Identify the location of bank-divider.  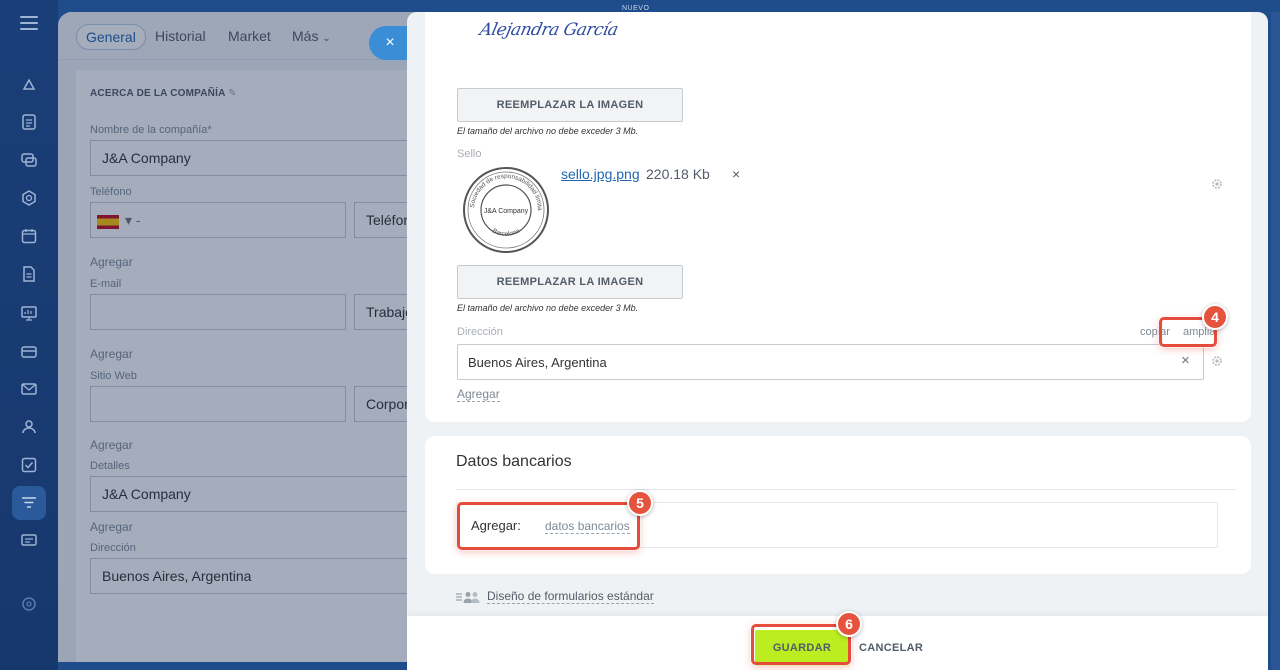
(846, 489).